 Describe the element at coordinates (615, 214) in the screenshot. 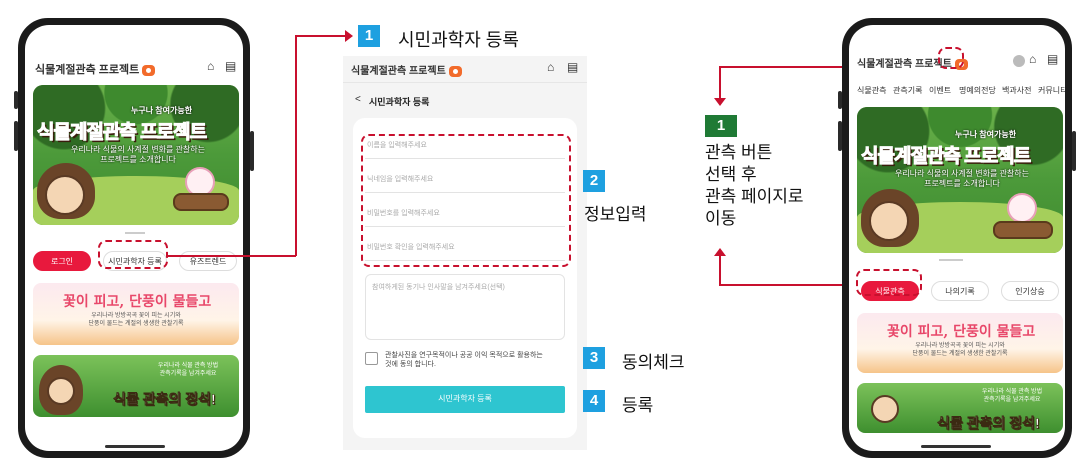

I see `step-2-label: 정보입력` at that location.